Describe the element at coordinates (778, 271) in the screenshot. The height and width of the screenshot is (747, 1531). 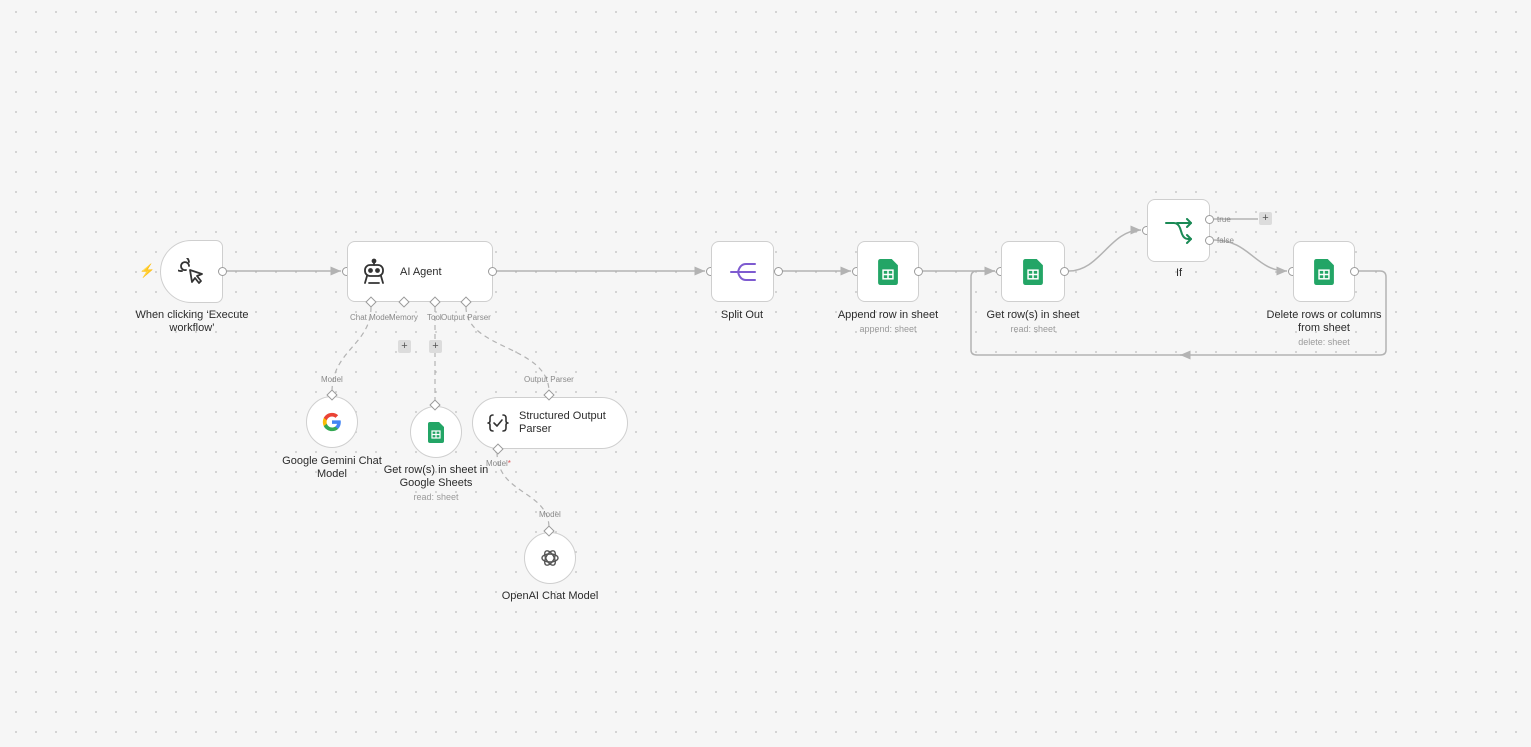
I see `split-output-port` at that location.